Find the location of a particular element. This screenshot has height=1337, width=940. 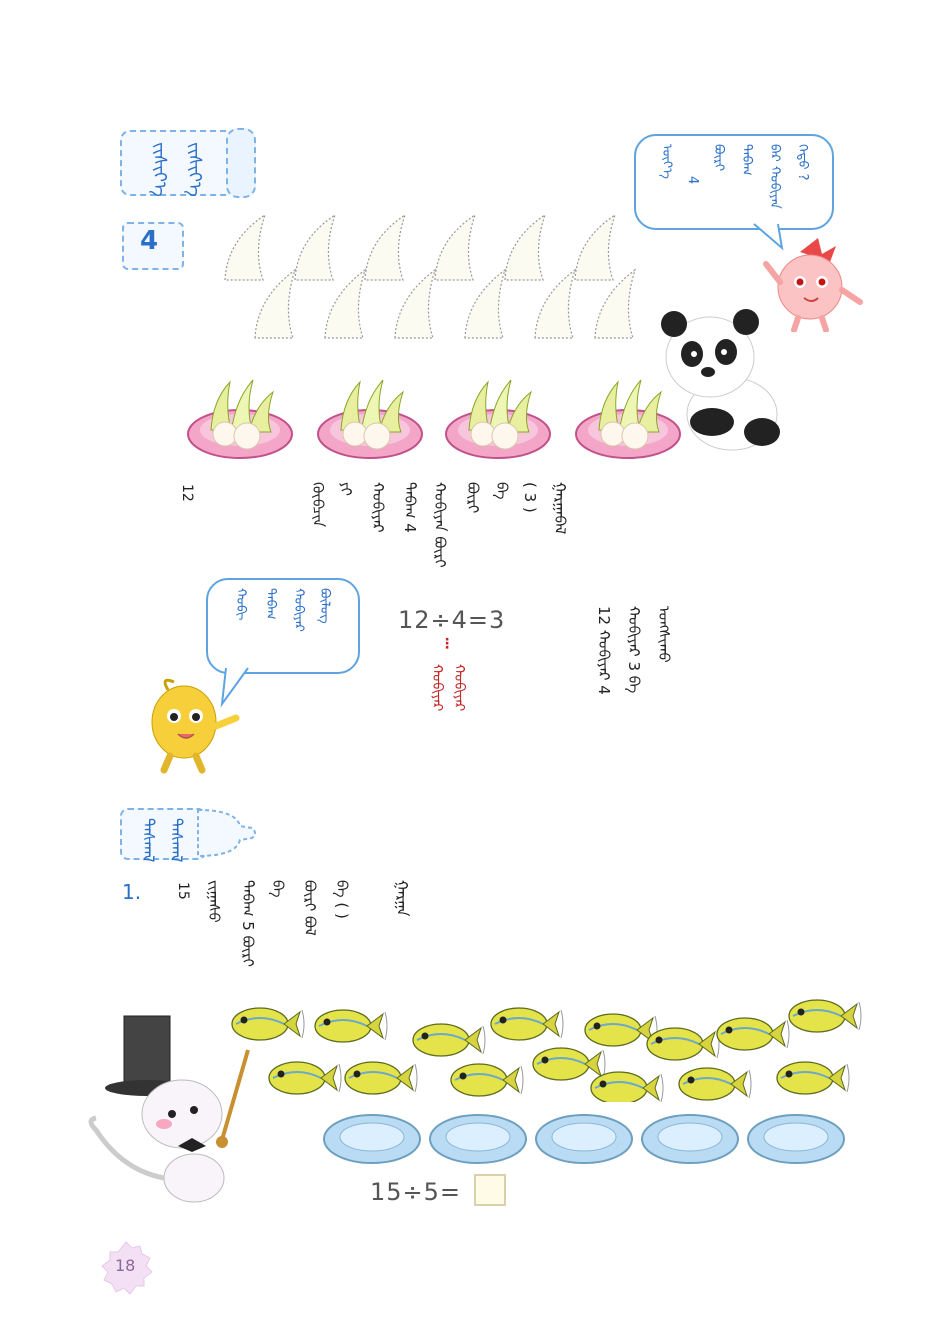

equation-exercise: 15÷5= is located at coordinates (416, 1192).